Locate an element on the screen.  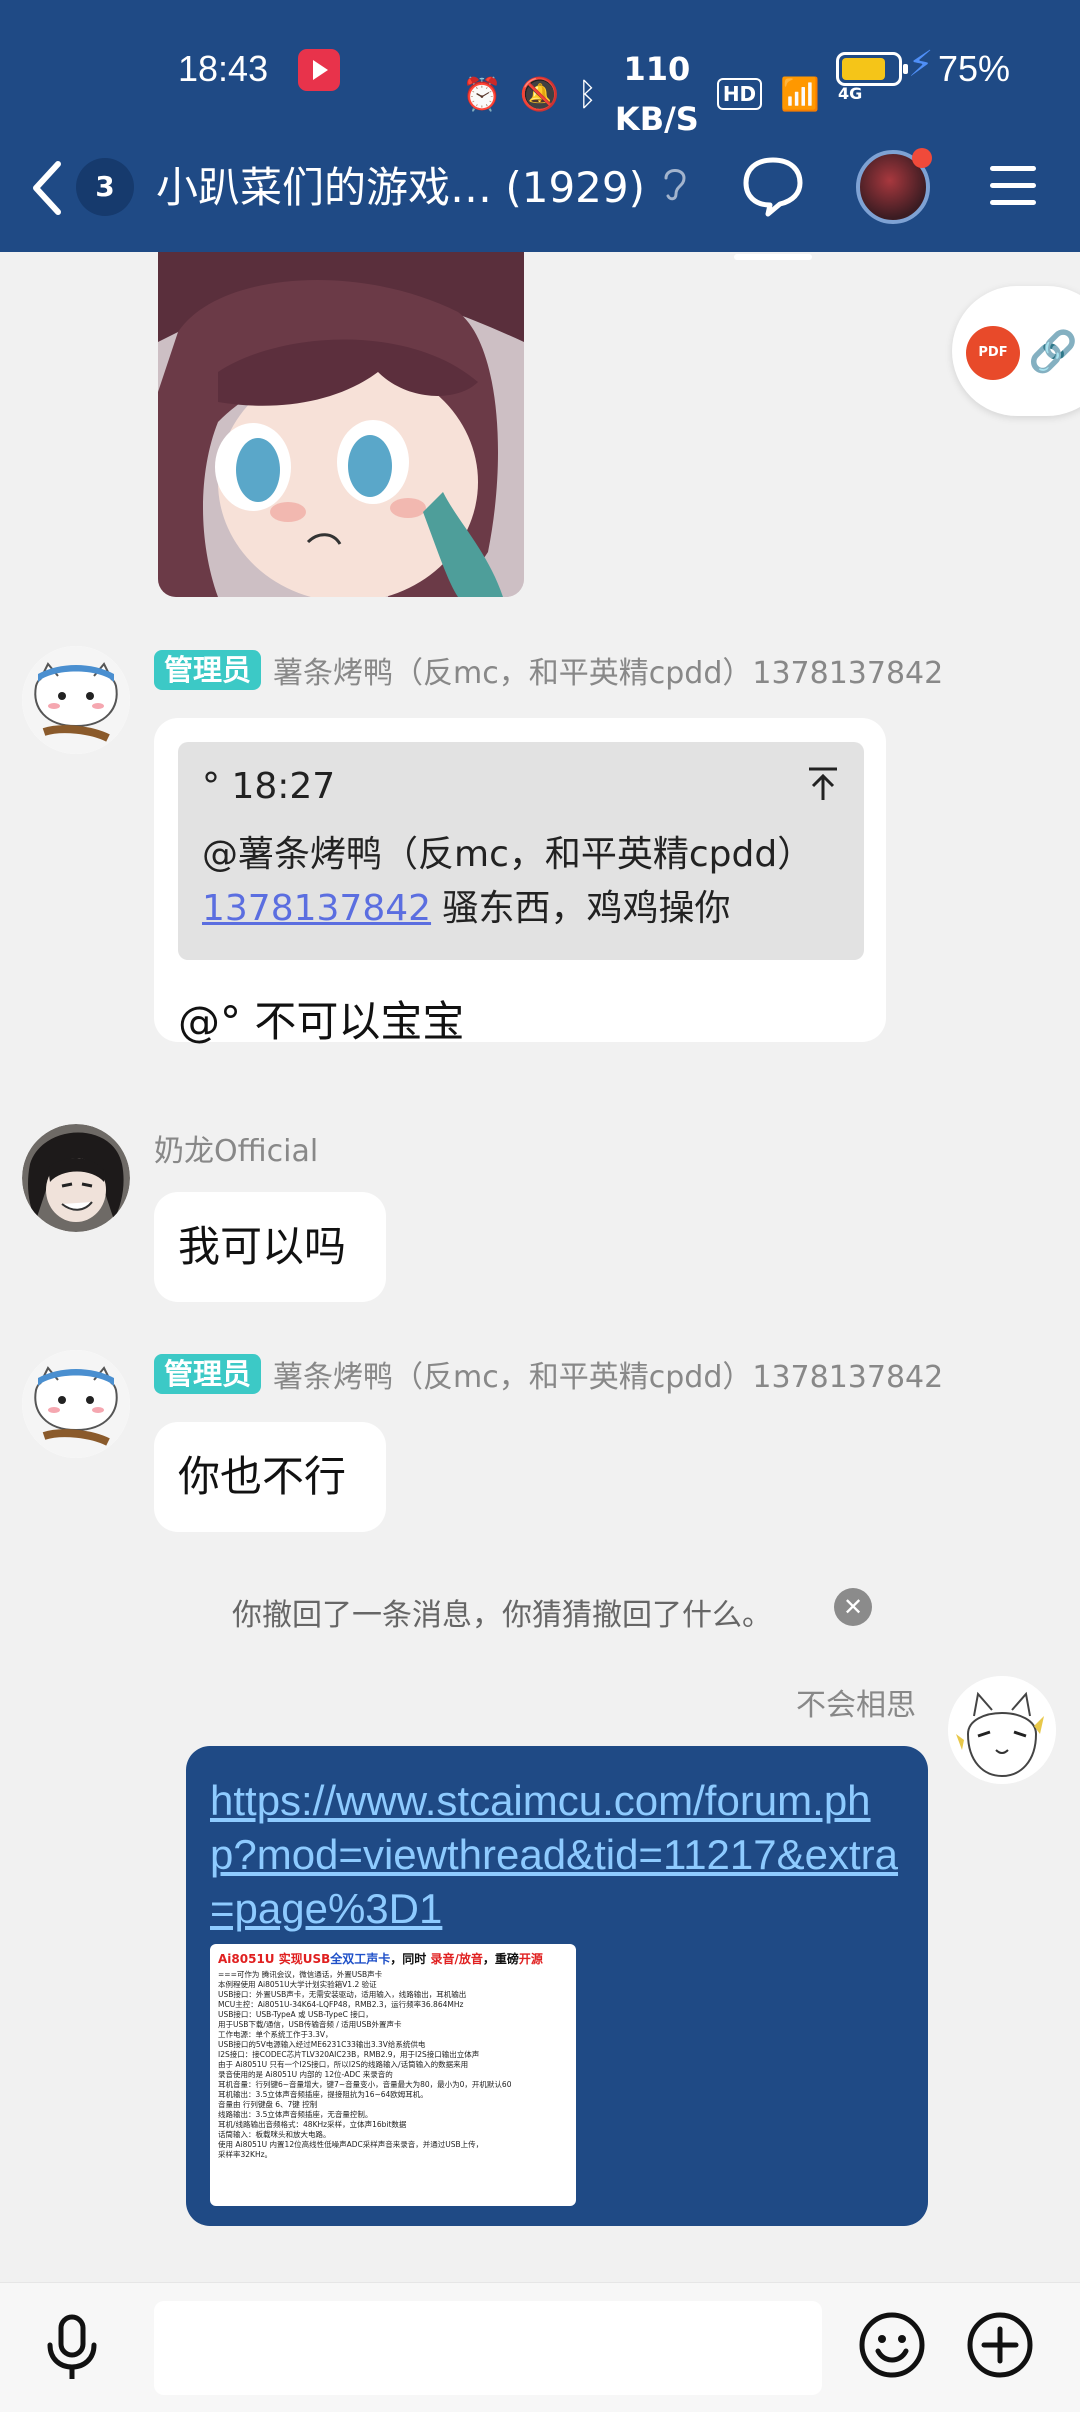
microphone-icon is located at coordinates (72, 2348).